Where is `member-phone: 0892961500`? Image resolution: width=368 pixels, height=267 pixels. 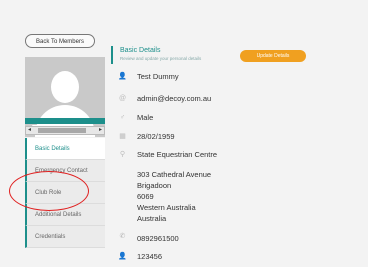
member-phone: 0892961500 is located at coordinates (158, 238).